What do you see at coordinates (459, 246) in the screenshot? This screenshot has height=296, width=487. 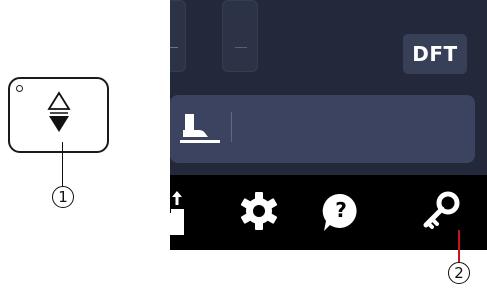 I see `callout-2-line` at bounding box center [459, 246].